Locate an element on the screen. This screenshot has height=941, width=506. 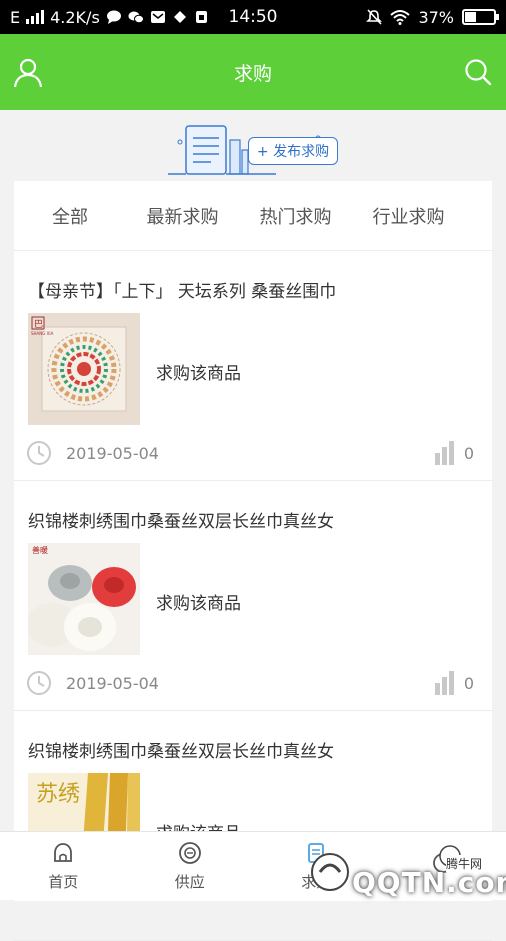
category-tabs: 全部 最新求购 热门求购 行业求购 行 is located at coordinates (253, 216).